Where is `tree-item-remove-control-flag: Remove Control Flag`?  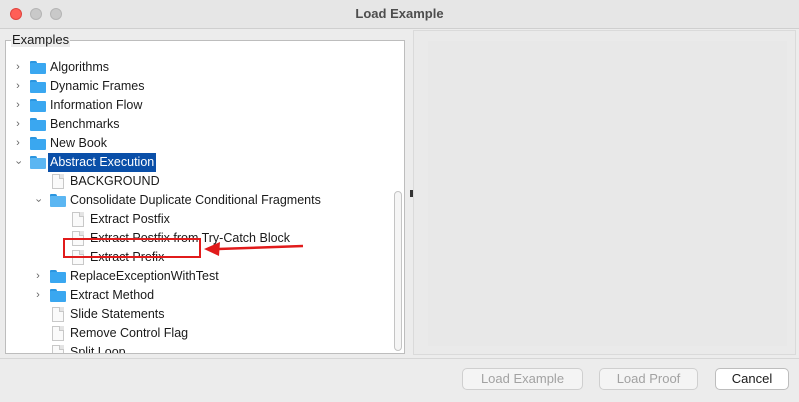 tree-item-remove-control-flag: Remove Control Flag is located at coordinates (204, 333).